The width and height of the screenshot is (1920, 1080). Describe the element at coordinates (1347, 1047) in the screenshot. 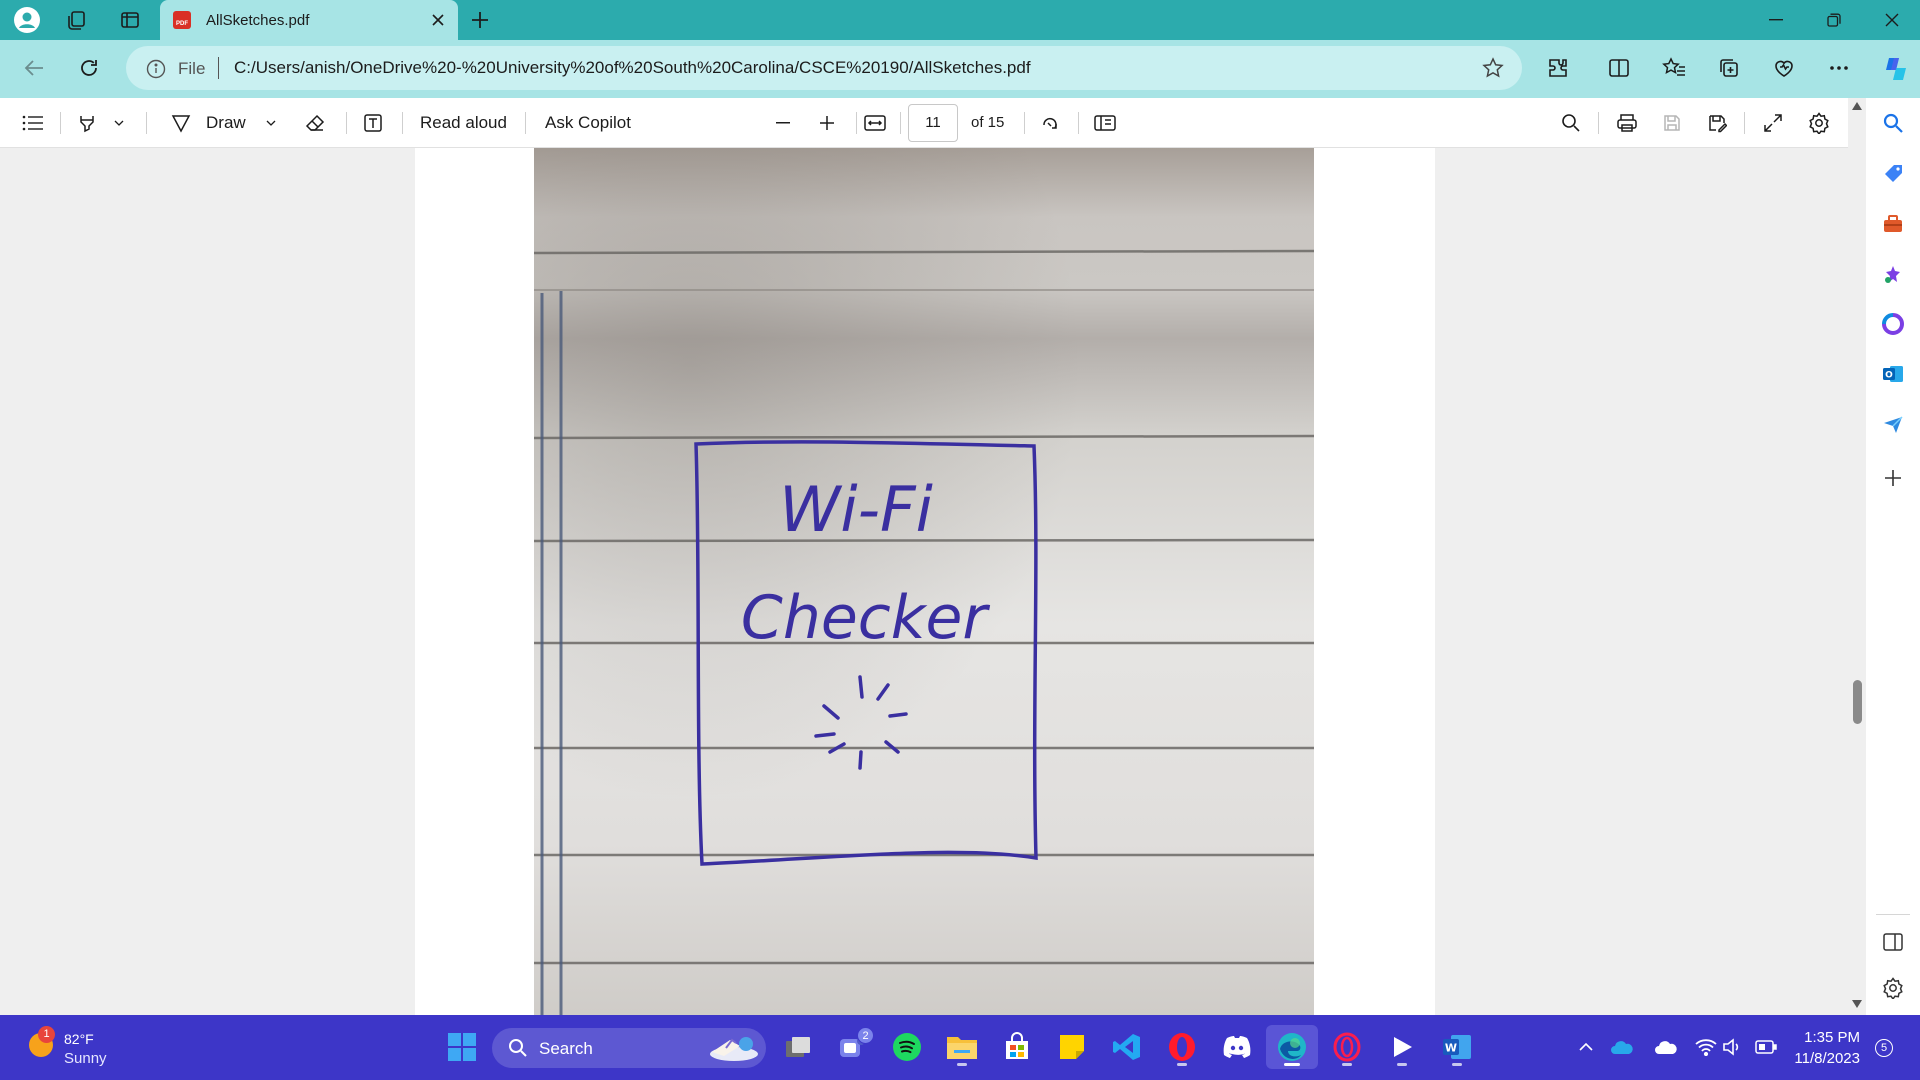

I see `opera-gx-icon` at that location.